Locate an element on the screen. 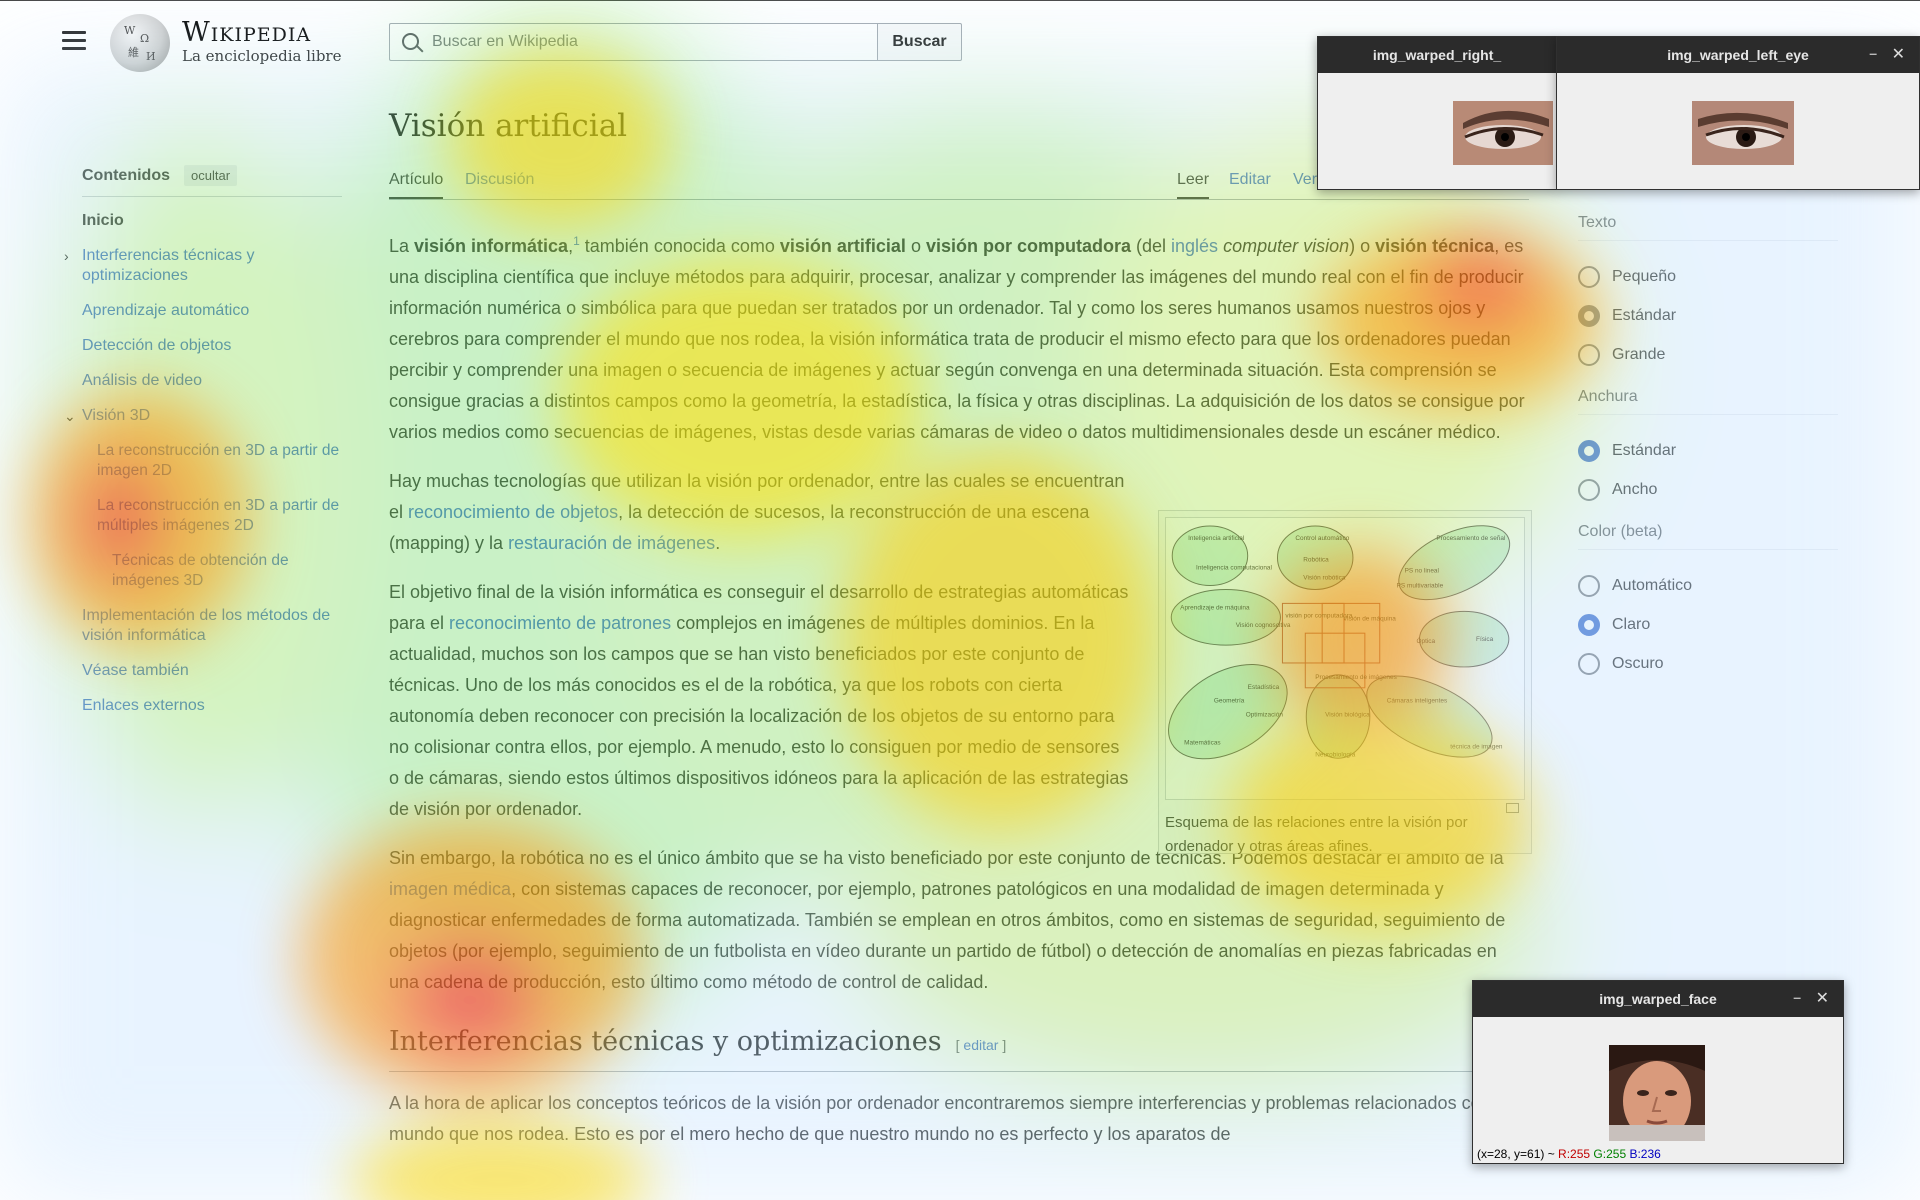  wikipedia-wordmark: Wikipedia is located at coordinates (246, 32).